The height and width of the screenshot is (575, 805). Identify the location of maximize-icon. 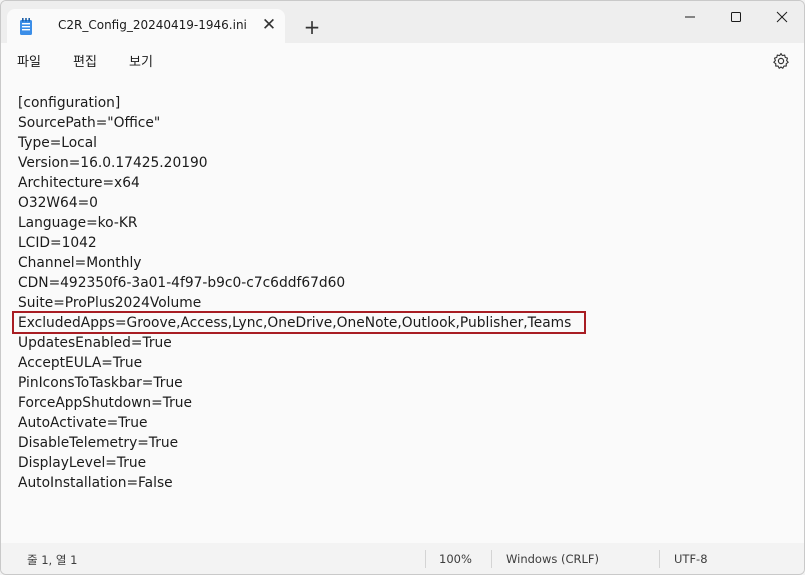
(736, 17).